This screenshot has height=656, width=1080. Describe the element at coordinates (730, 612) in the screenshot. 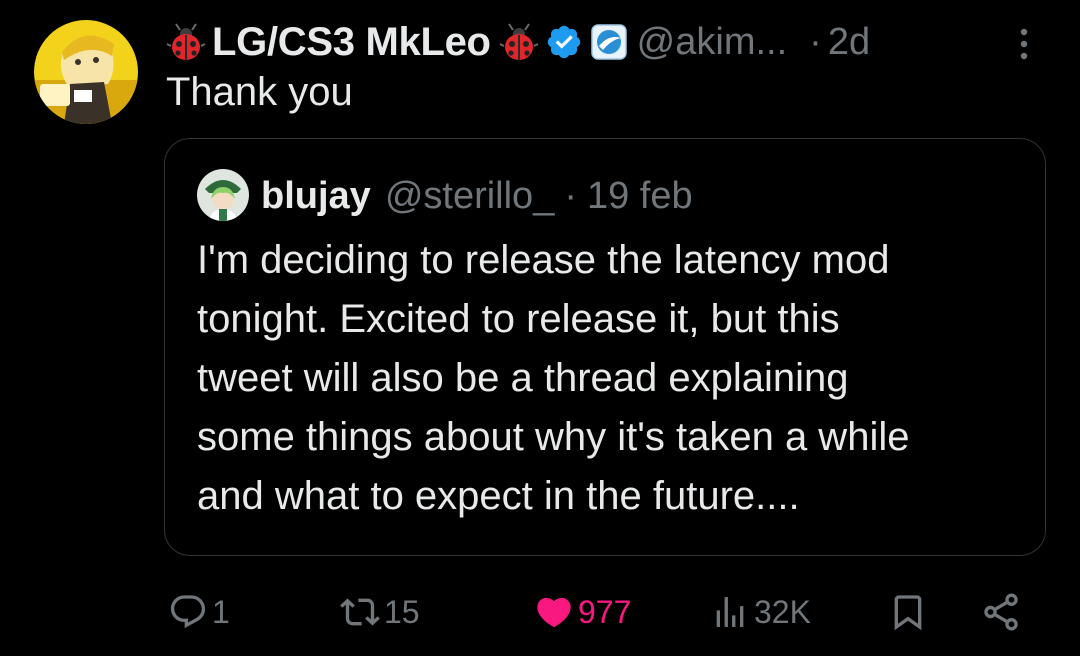

I see `views-icon` at that location.